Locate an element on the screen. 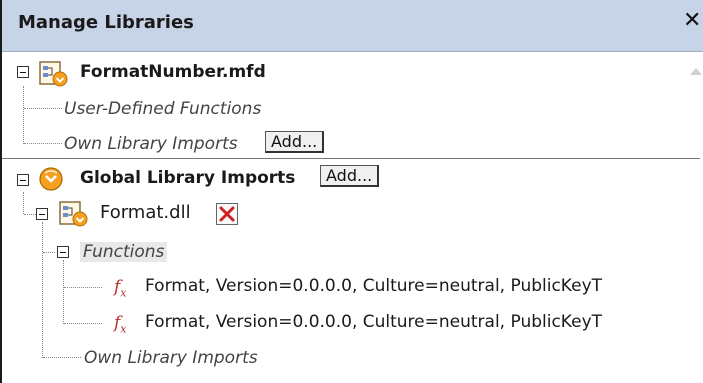  user-defined-functions-label: User-Defined Functions is located at coordinates (162, 109).